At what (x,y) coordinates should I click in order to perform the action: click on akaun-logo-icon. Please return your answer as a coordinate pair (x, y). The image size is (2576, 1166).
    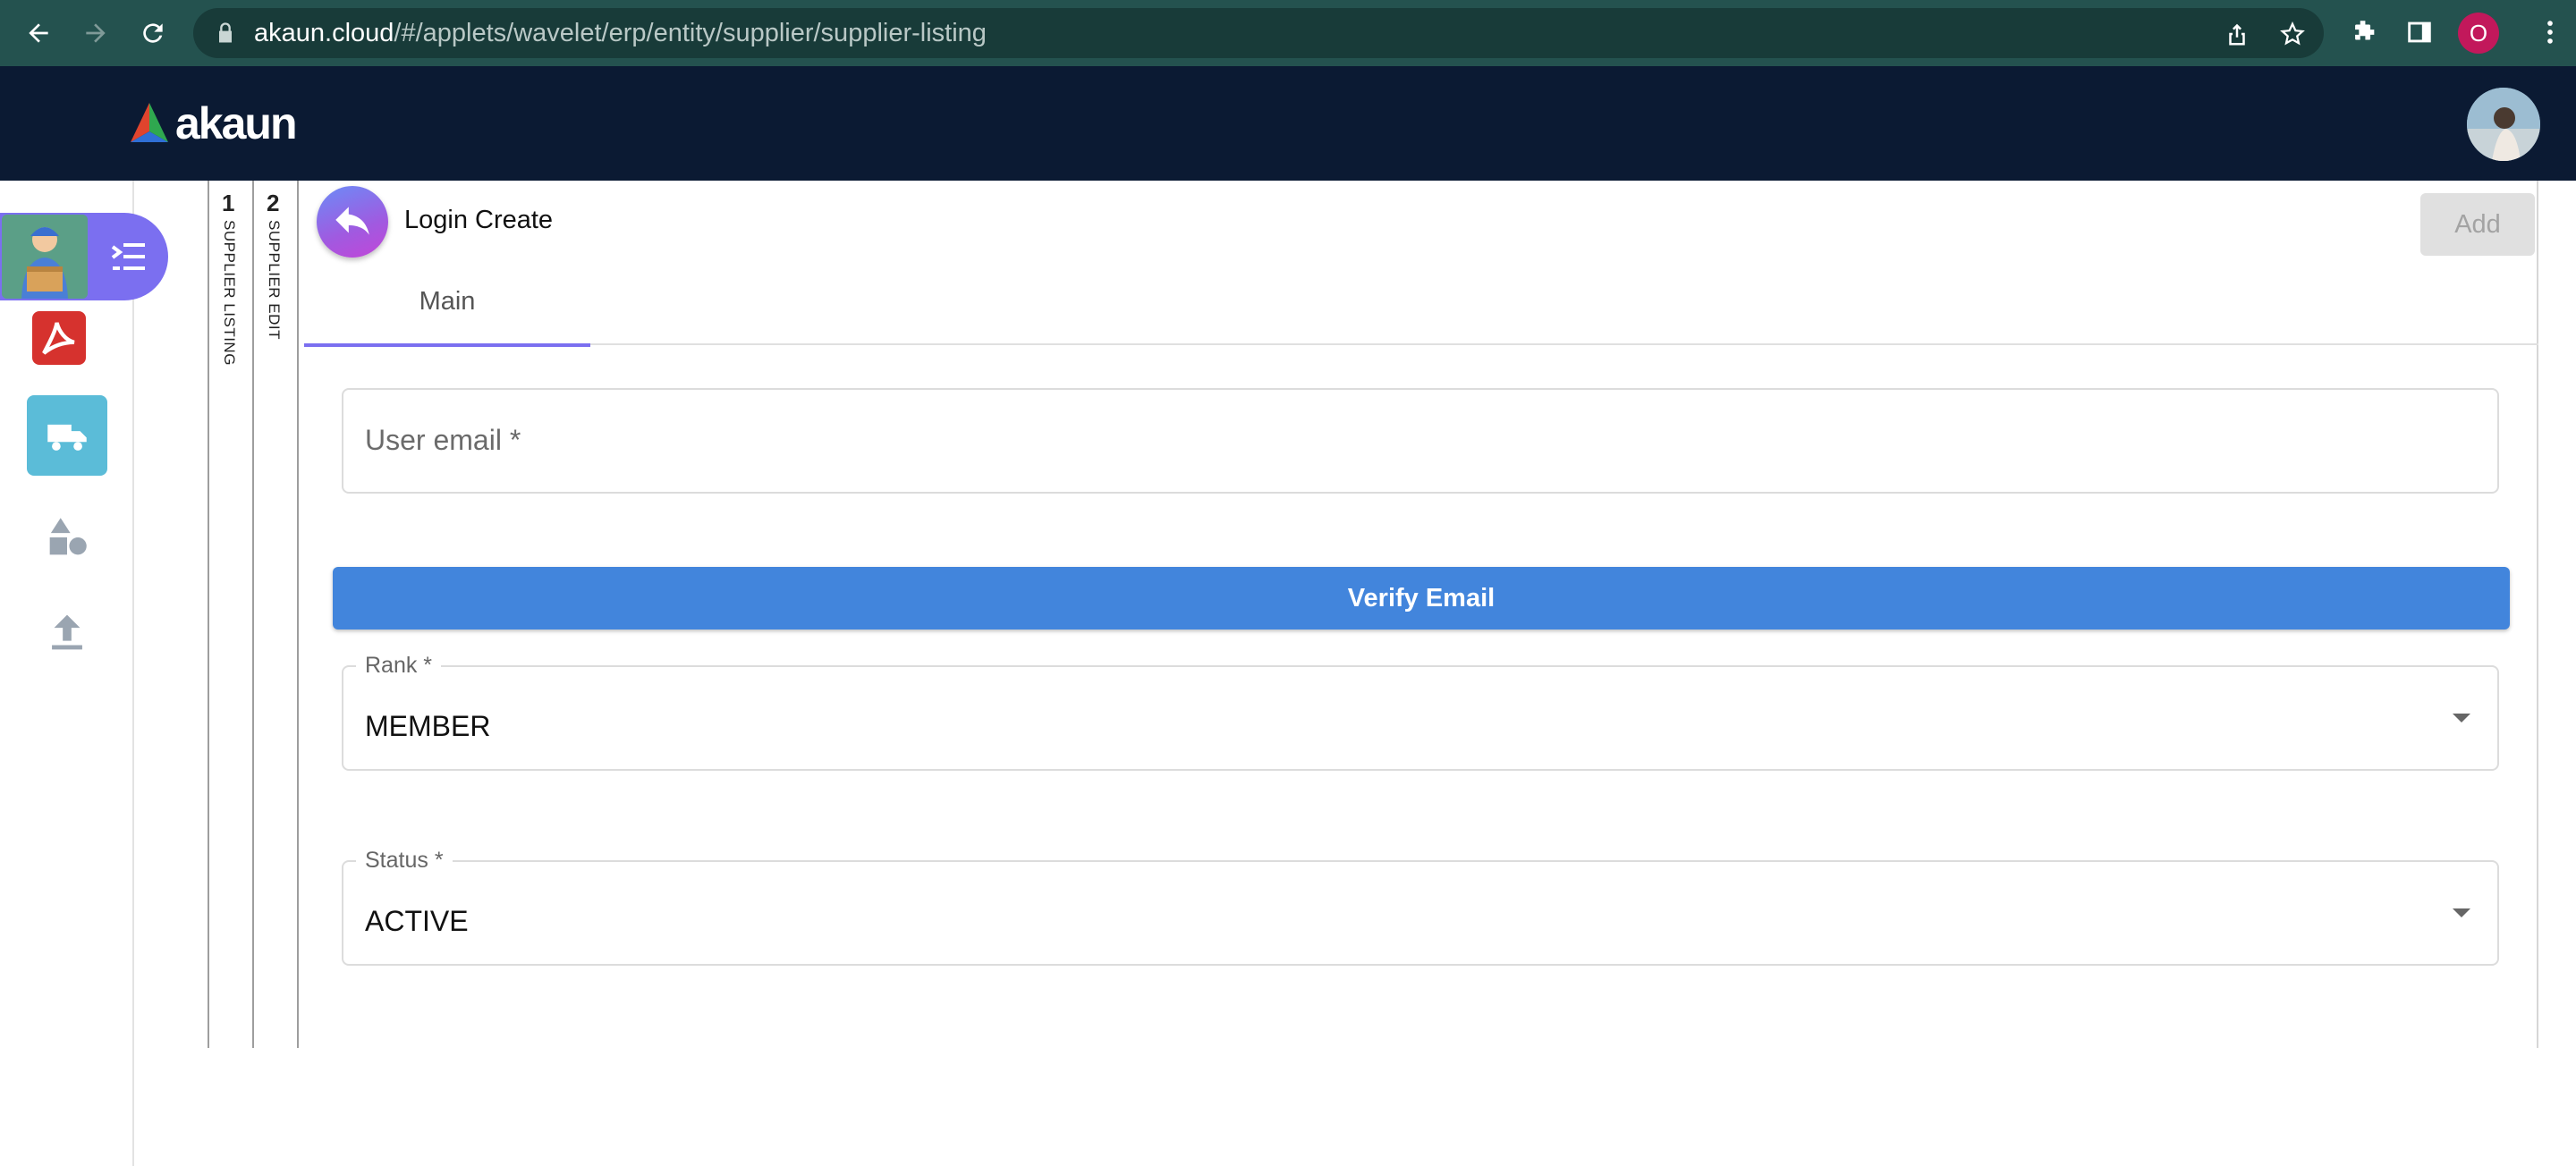
    Looking at the image, I should click on (149, 122).